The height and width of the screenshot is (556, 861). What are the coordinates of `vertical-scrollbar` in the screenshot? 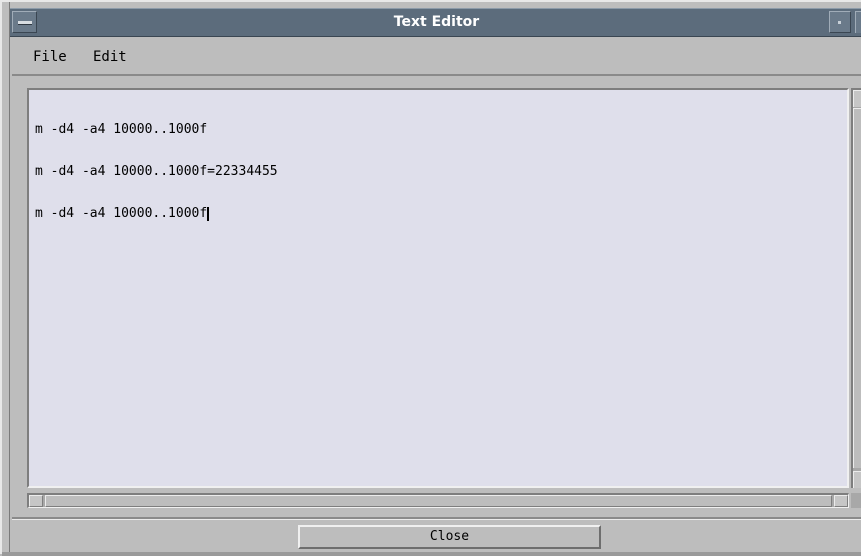 It's located at (856, 288).